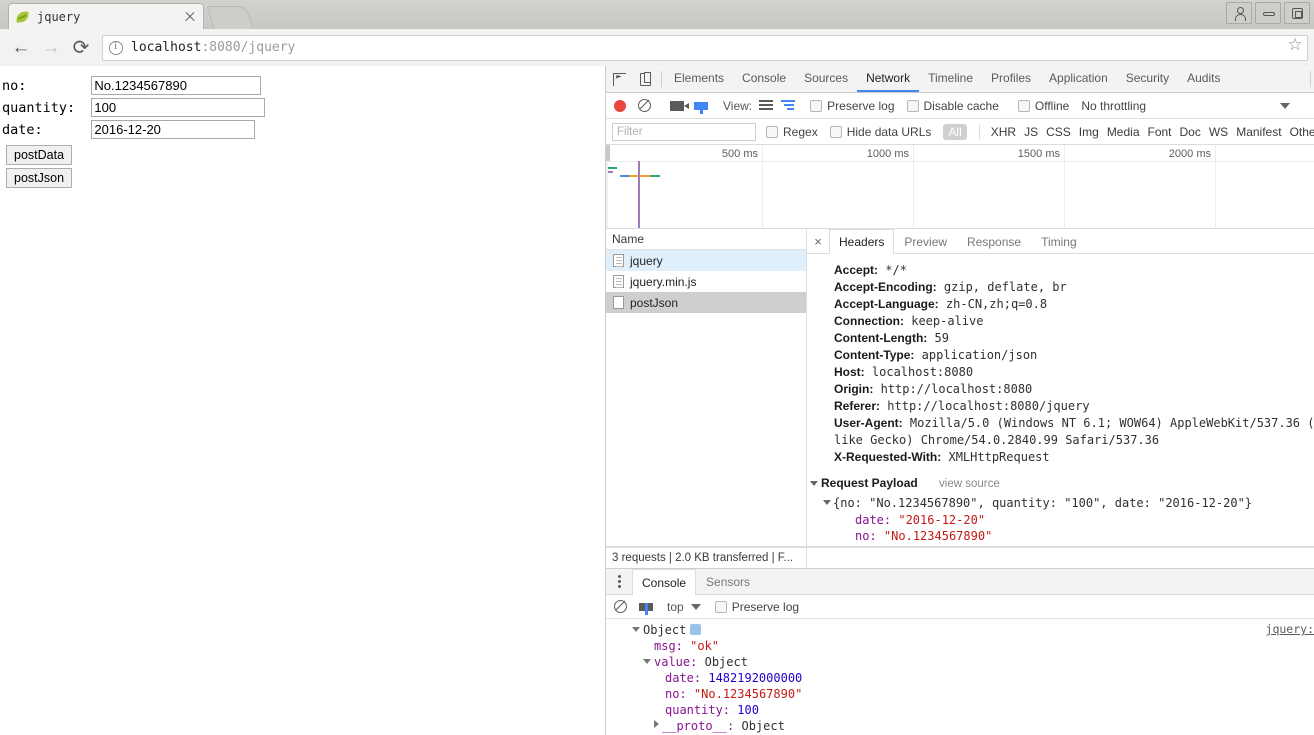 Image resolution: width=1314 pixels, height=735 pixels. Describe the element at coordinates (619, 581) in the screenshot. I see `more-options-icon` at that location.